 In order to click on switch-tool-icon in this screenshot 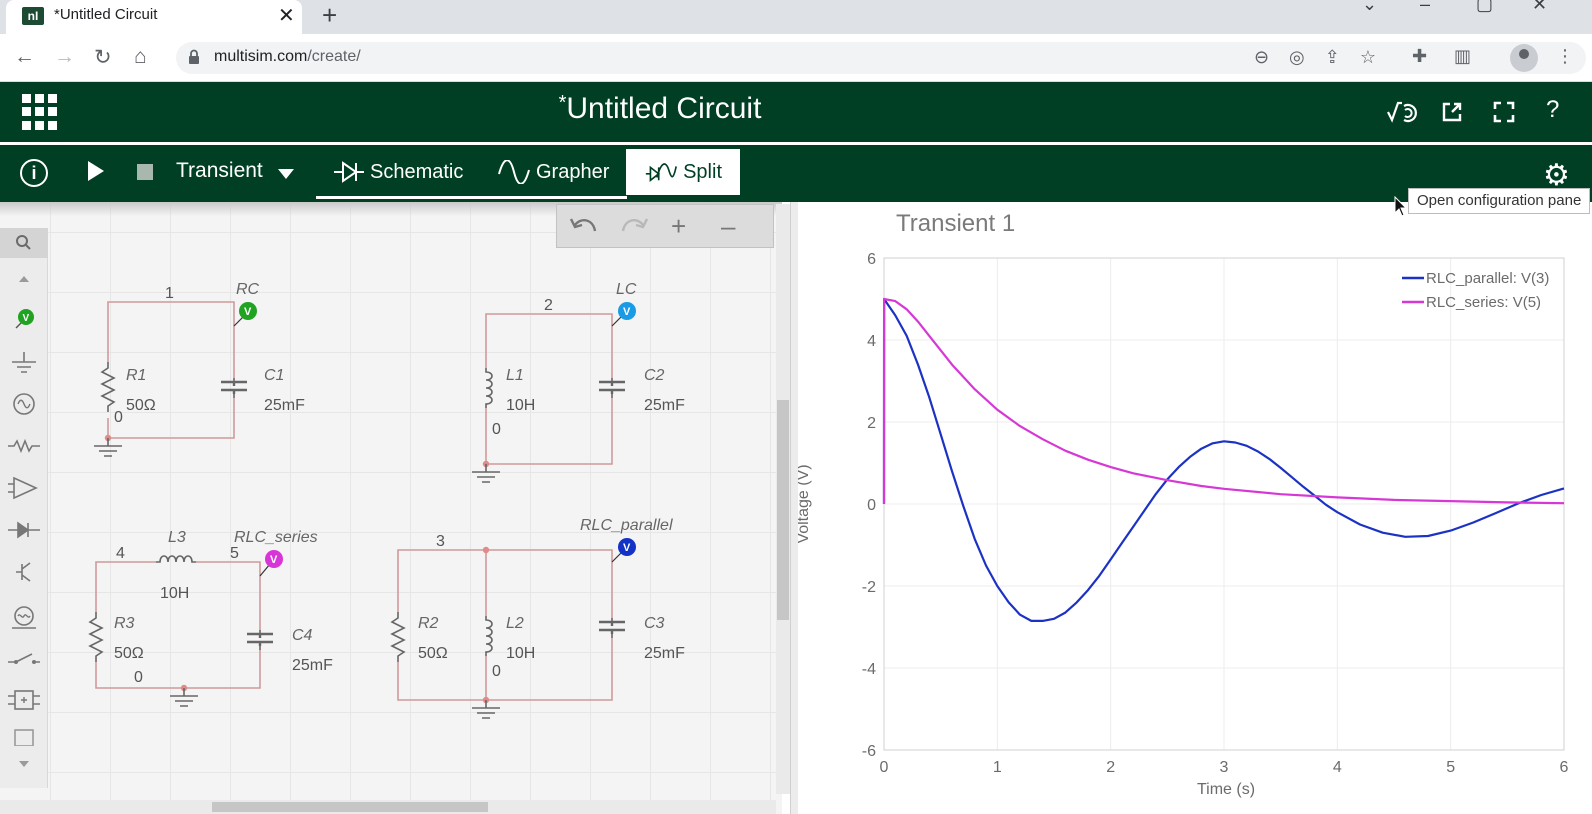, I will do `click(24, 658)`.